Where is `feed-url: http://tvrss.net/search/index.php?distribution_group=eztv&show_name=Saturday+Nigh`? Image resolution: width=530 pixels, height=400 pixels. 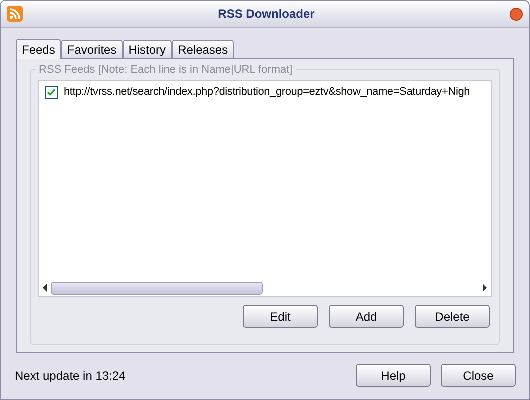
feed-url: http://tvrss.net/search/index.php?distribution_group=eztv&show_name=Saturday+Nigh is located at coordinates (267, 92).